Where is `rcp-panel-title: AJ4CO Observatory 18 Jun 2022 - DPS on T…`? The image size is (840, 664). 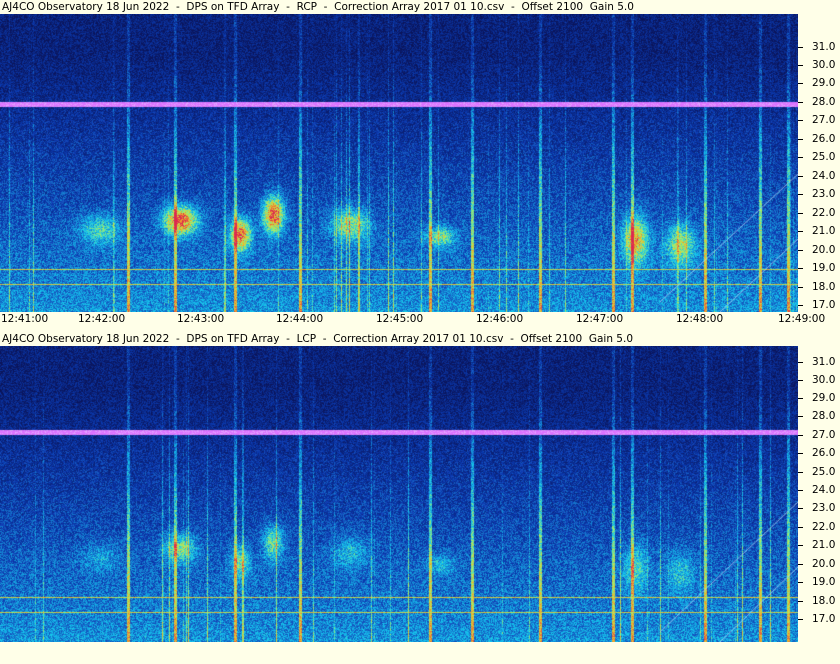
rcp-panel-title: AJ4CO Observatory 18 Jun 2022 - DPS on T… is located at coordinates (420, 7).